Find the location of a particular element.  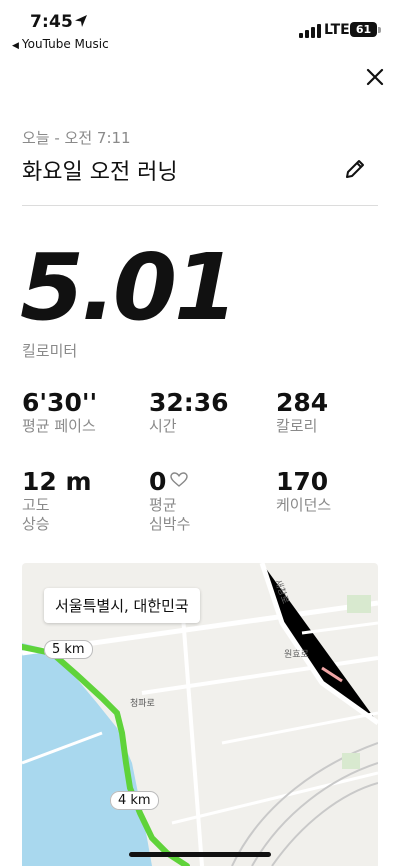

stat-avg-heart-rate: 0 평균 심박수 is located at coordinates (169, 500).